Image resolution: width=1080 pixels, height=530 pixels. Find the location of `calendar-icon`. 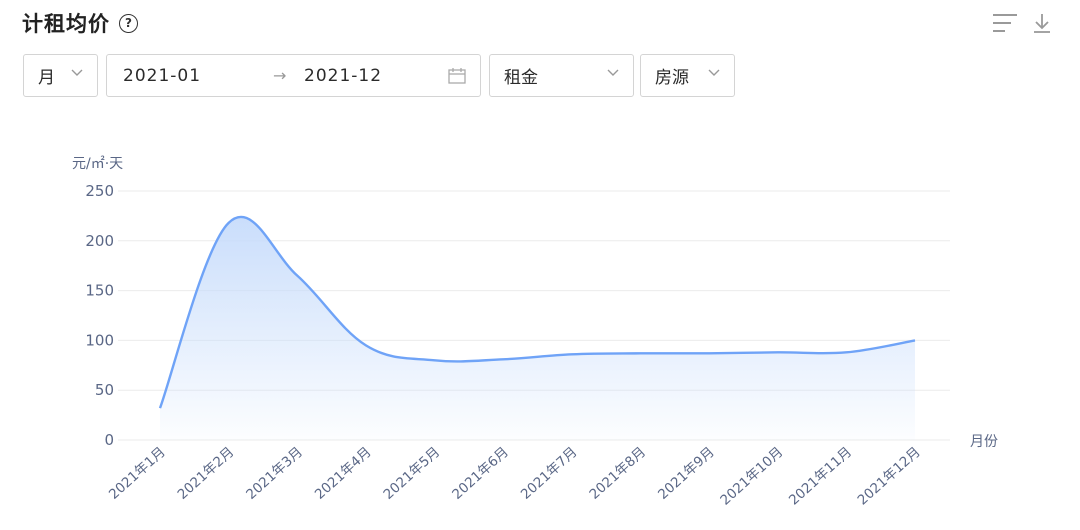

calendar-icon is located at coordinates (457, 76).